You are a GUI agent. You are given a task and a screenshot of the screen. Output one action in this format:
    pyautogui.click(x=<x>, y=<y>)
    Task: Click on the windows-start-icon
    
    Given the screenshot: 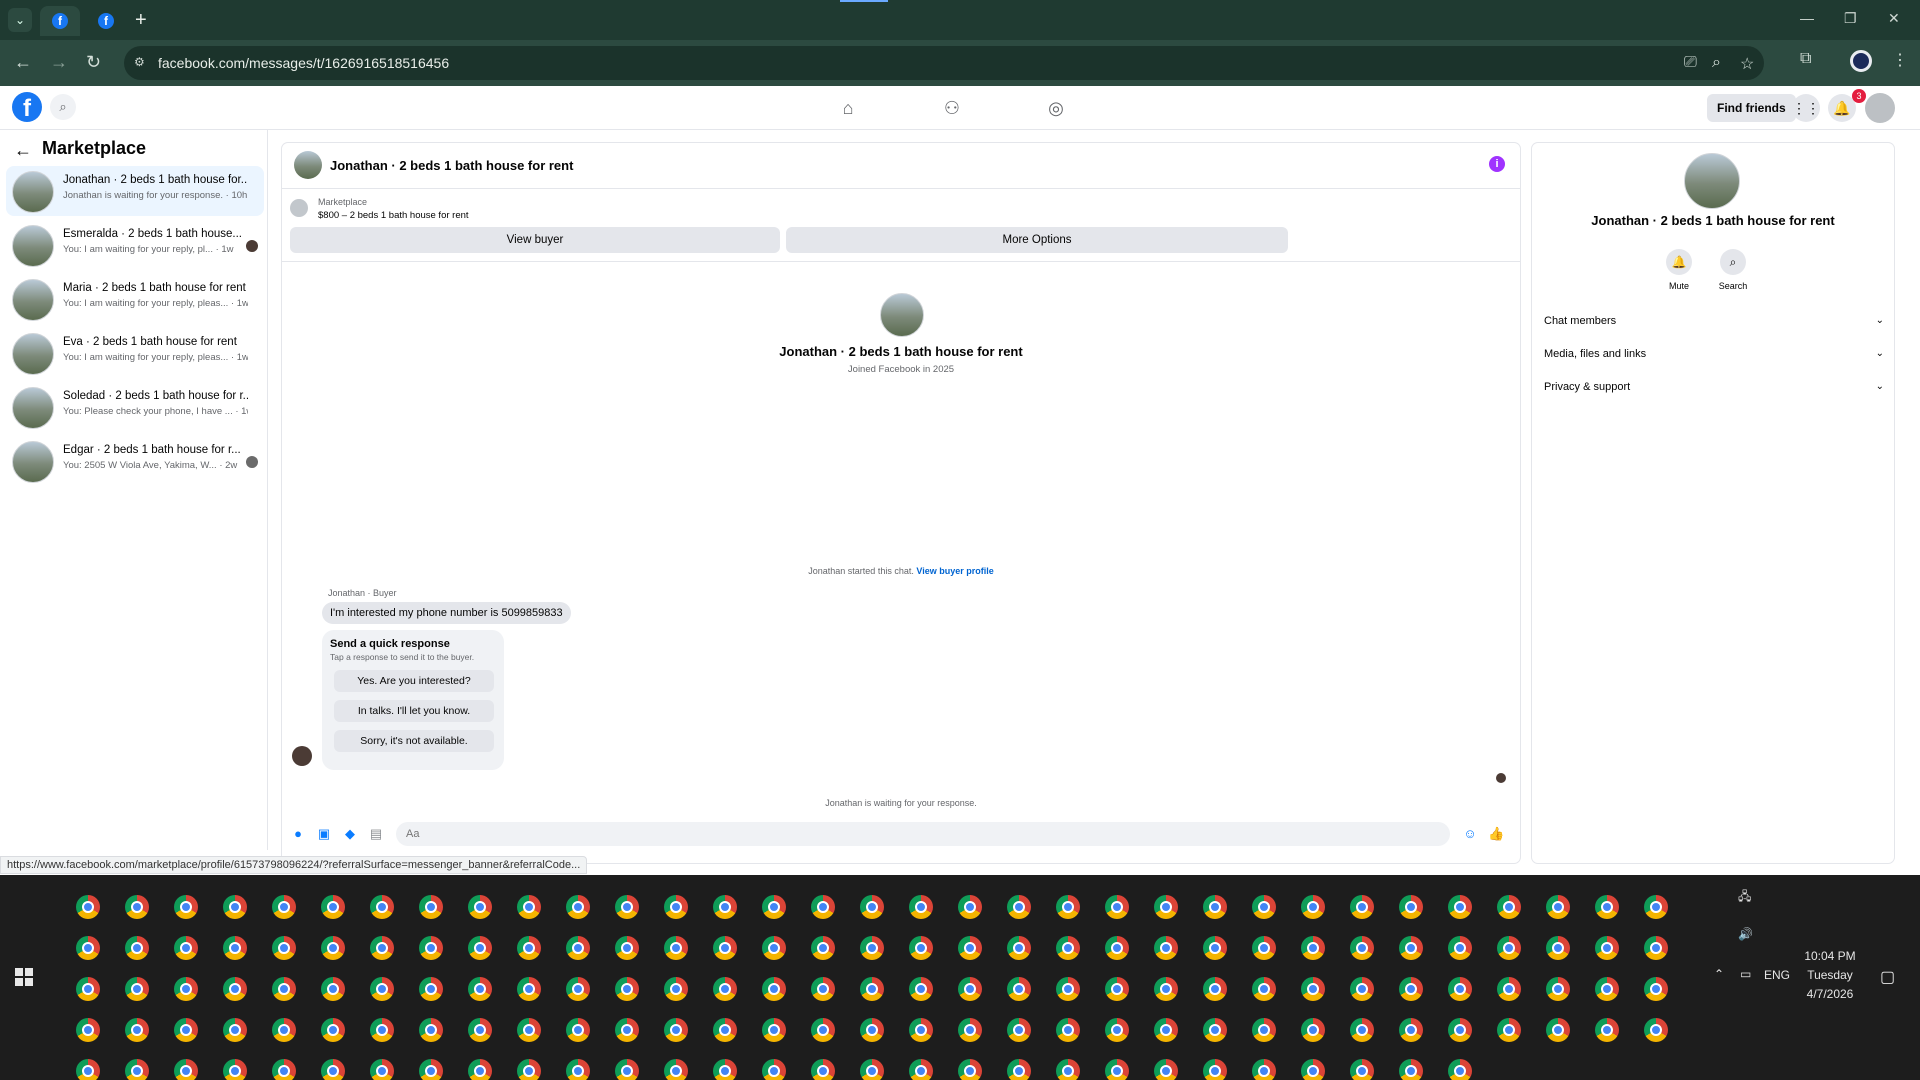 What is the action you would take?
    pyautogui.click(x=24, y=977)
    